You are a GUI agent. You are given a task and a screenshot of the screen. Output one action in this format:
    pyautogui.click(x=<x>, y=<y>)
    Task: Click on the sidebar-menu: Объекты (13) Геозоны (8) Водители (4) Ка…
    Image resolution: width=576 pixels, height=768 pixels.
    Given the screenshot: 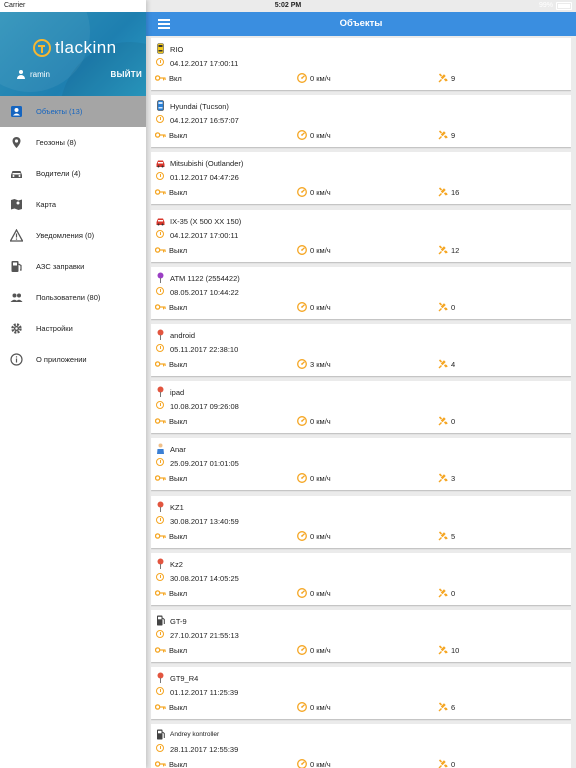 What is the action you would take?
    pyautogui.click(x=73, y=235)
    